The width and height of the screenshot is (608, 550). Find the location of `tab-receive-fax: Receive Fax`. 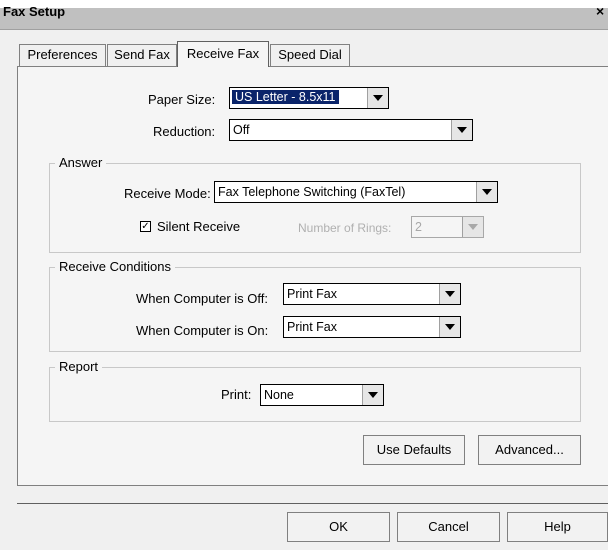

tab-receive-fax: Receive Fax is located at coordinates (223, 54).